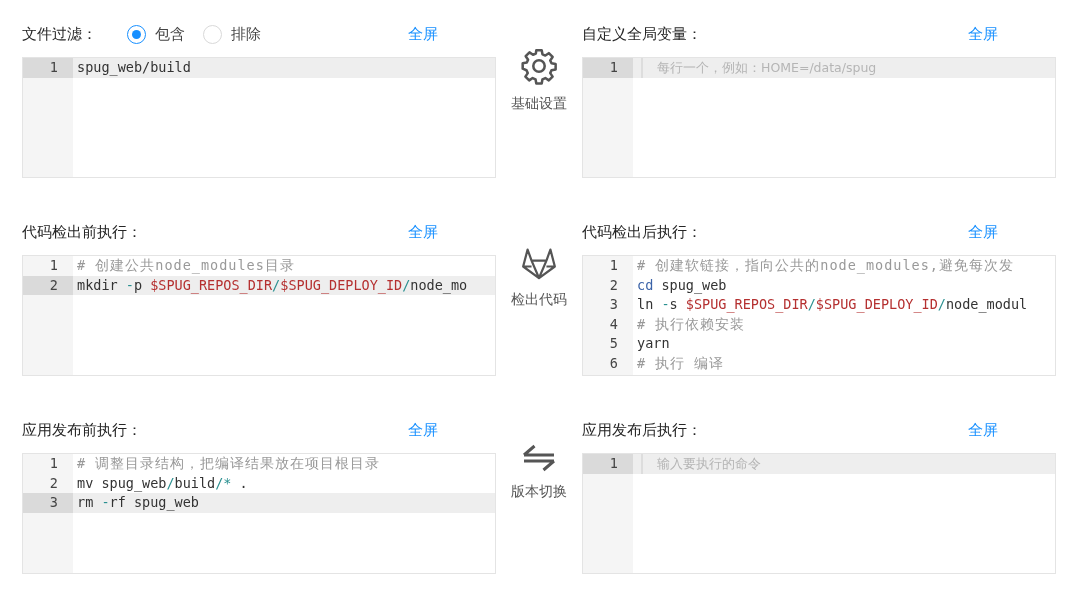  What do you see at coordinates (691, 324) in the screenshot?
I see `code-line: # 执行依赖安装` at bounding box center [691, 324].